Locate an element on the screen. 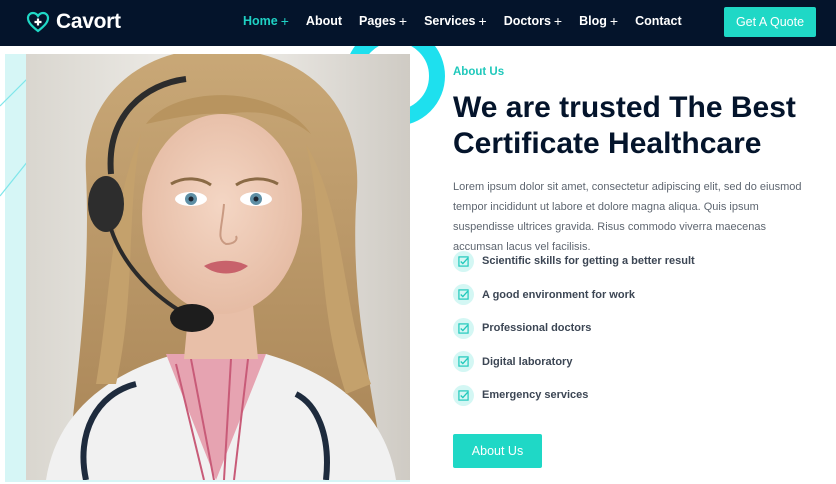 The height and width of the screenshot is (484, 836). nav-item-services: Services + is located at coordinates (455, 21).